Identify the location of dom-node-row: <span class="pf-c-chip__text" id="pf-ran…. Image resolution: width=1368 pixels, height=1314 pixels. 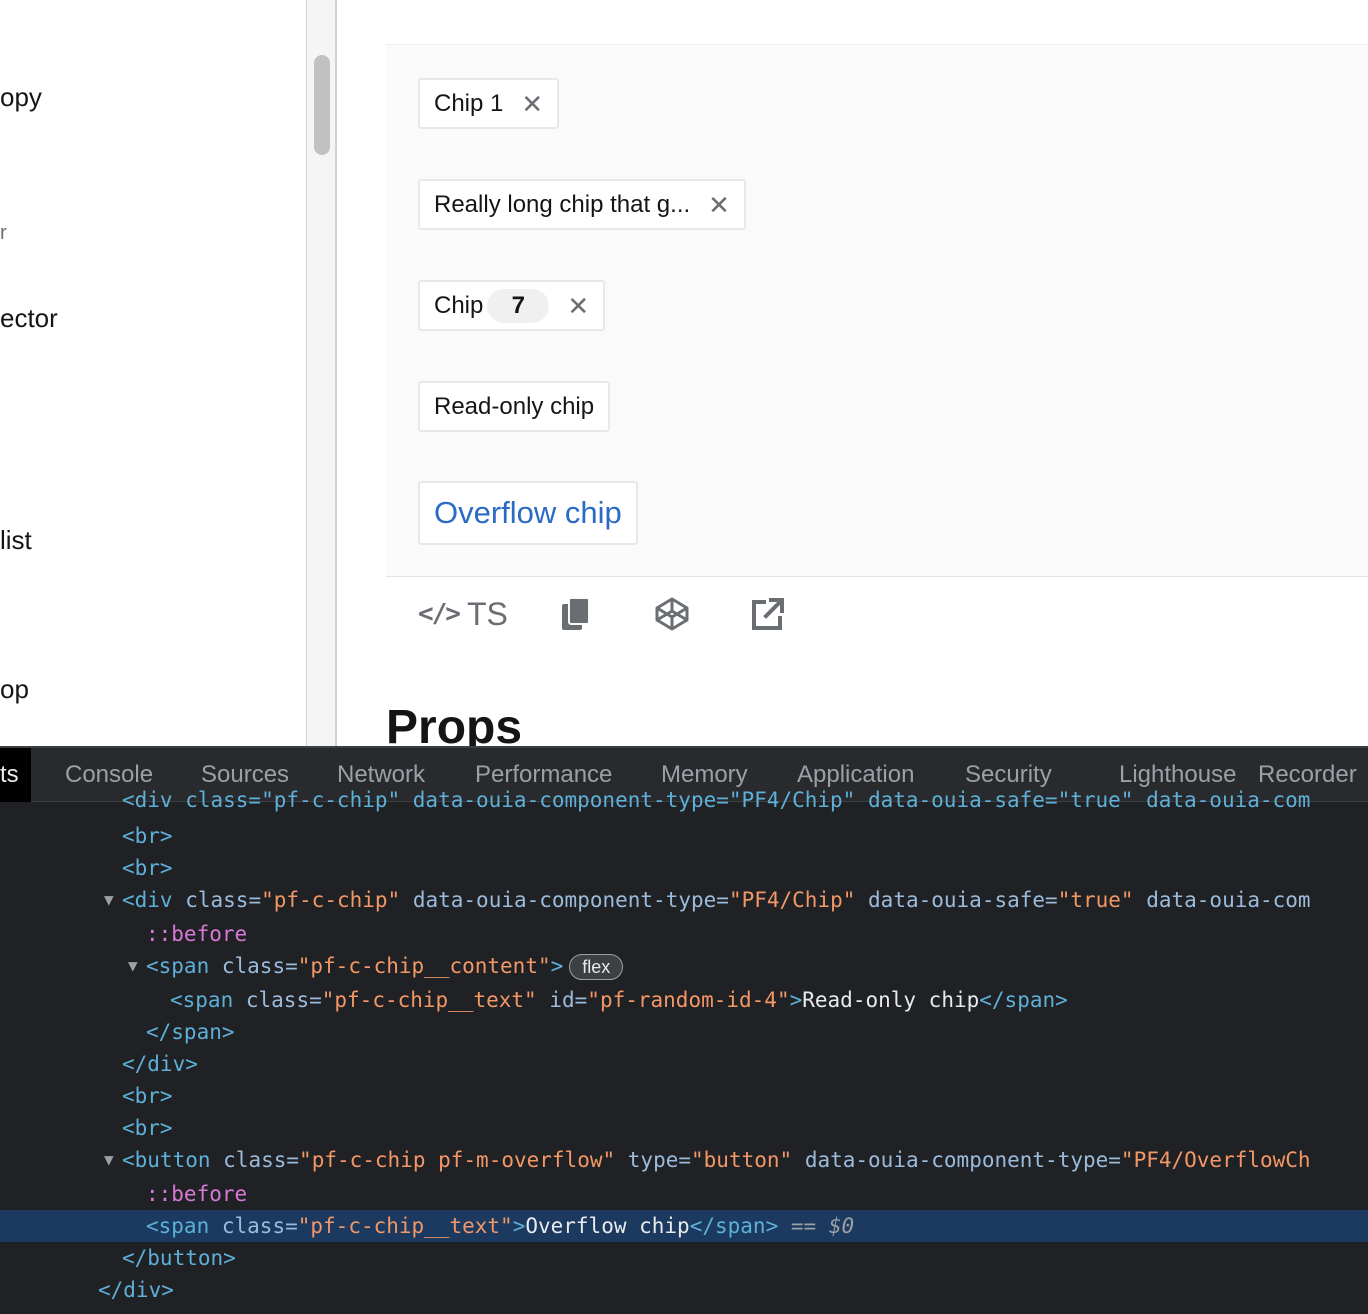
(684, 1000).